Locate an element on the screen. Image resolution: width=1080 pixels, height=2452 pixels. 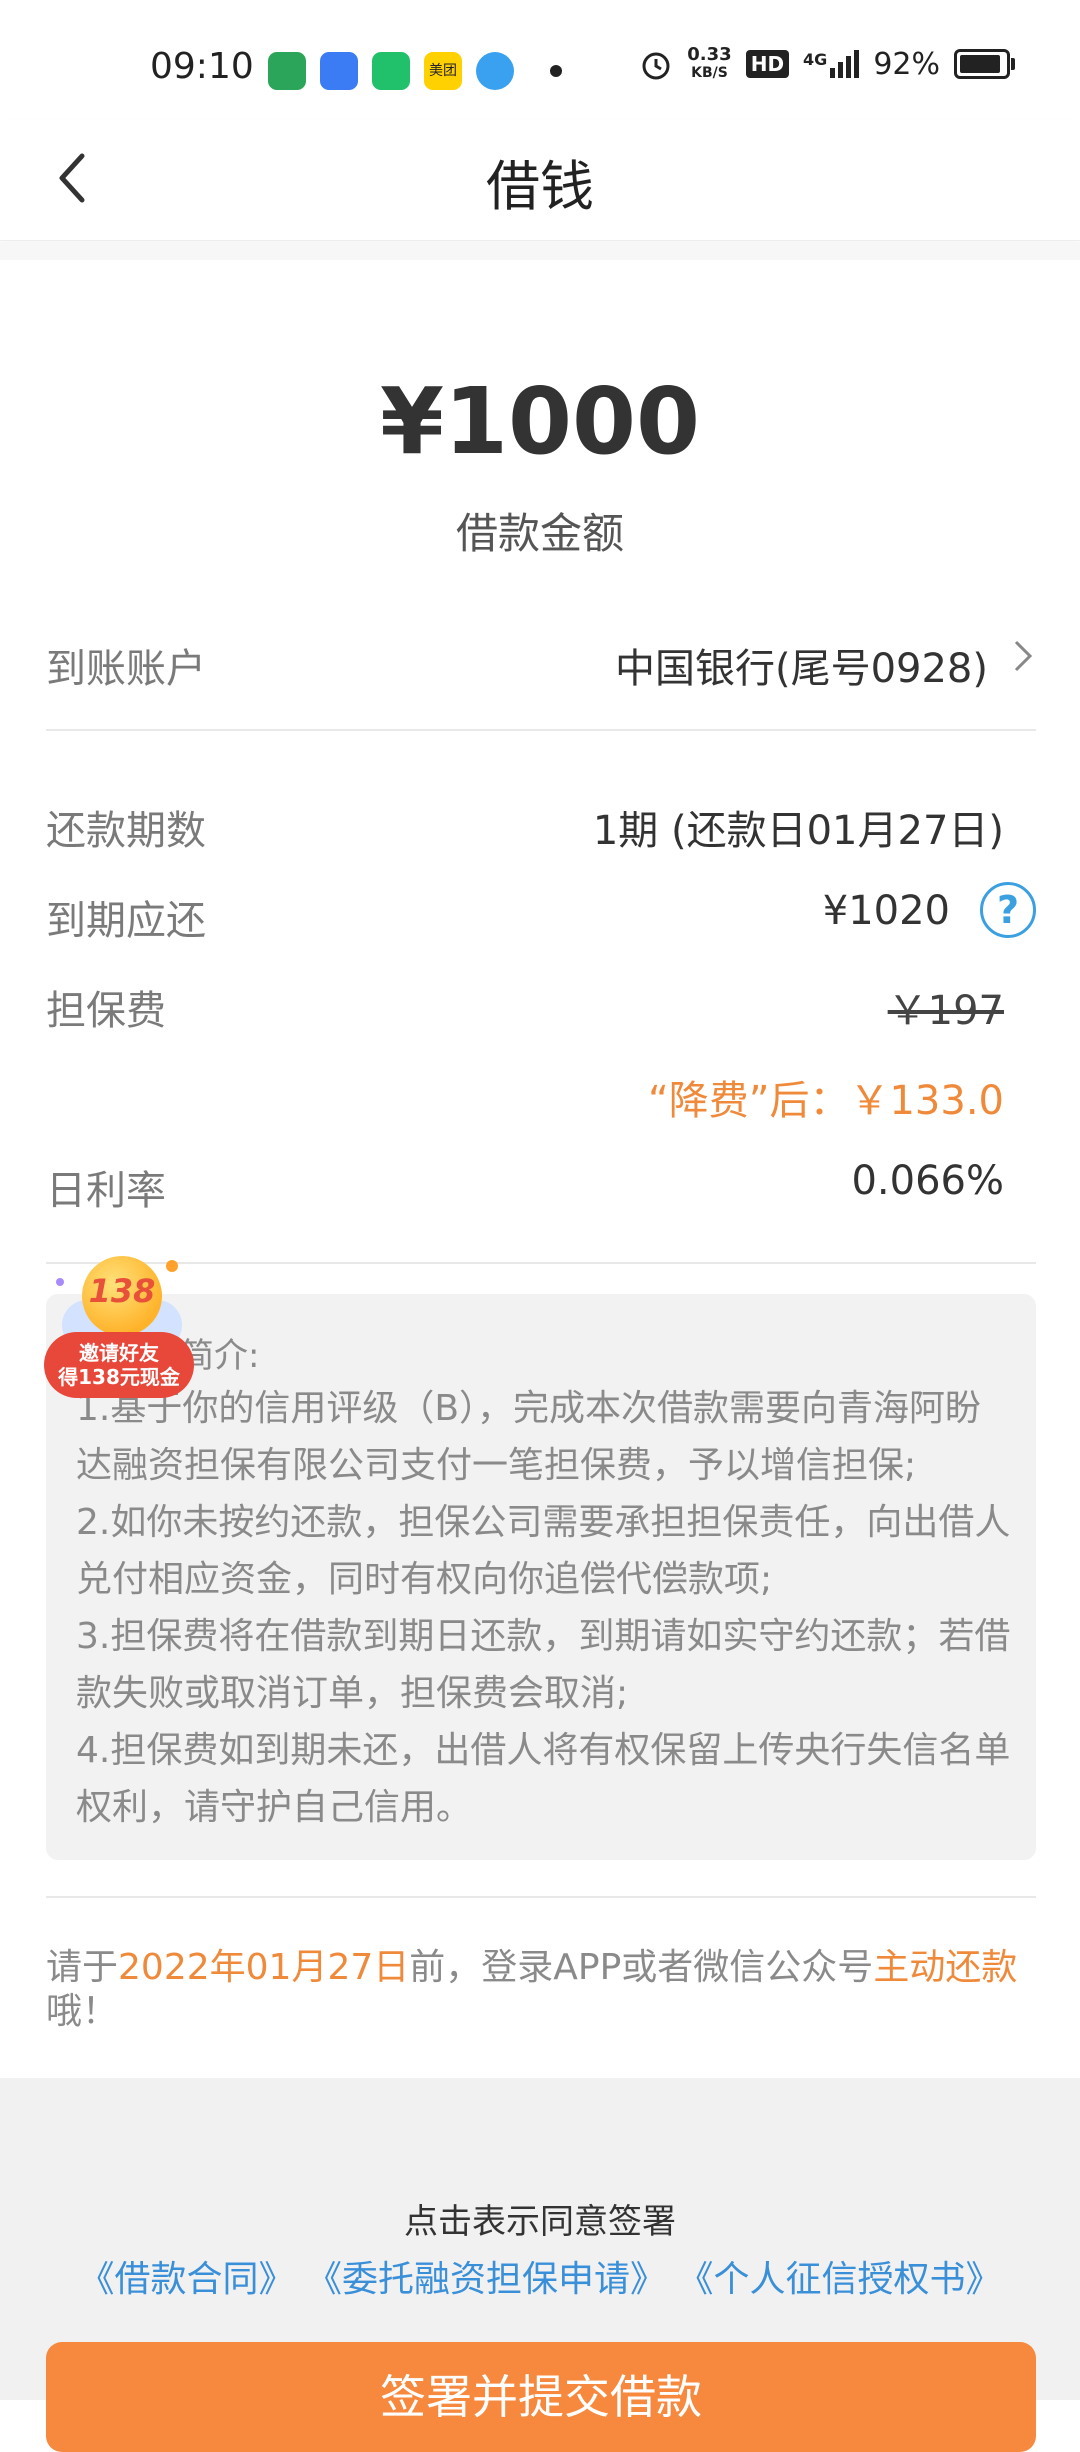
status-time: 09:10 is located at coordinates (202, 66).